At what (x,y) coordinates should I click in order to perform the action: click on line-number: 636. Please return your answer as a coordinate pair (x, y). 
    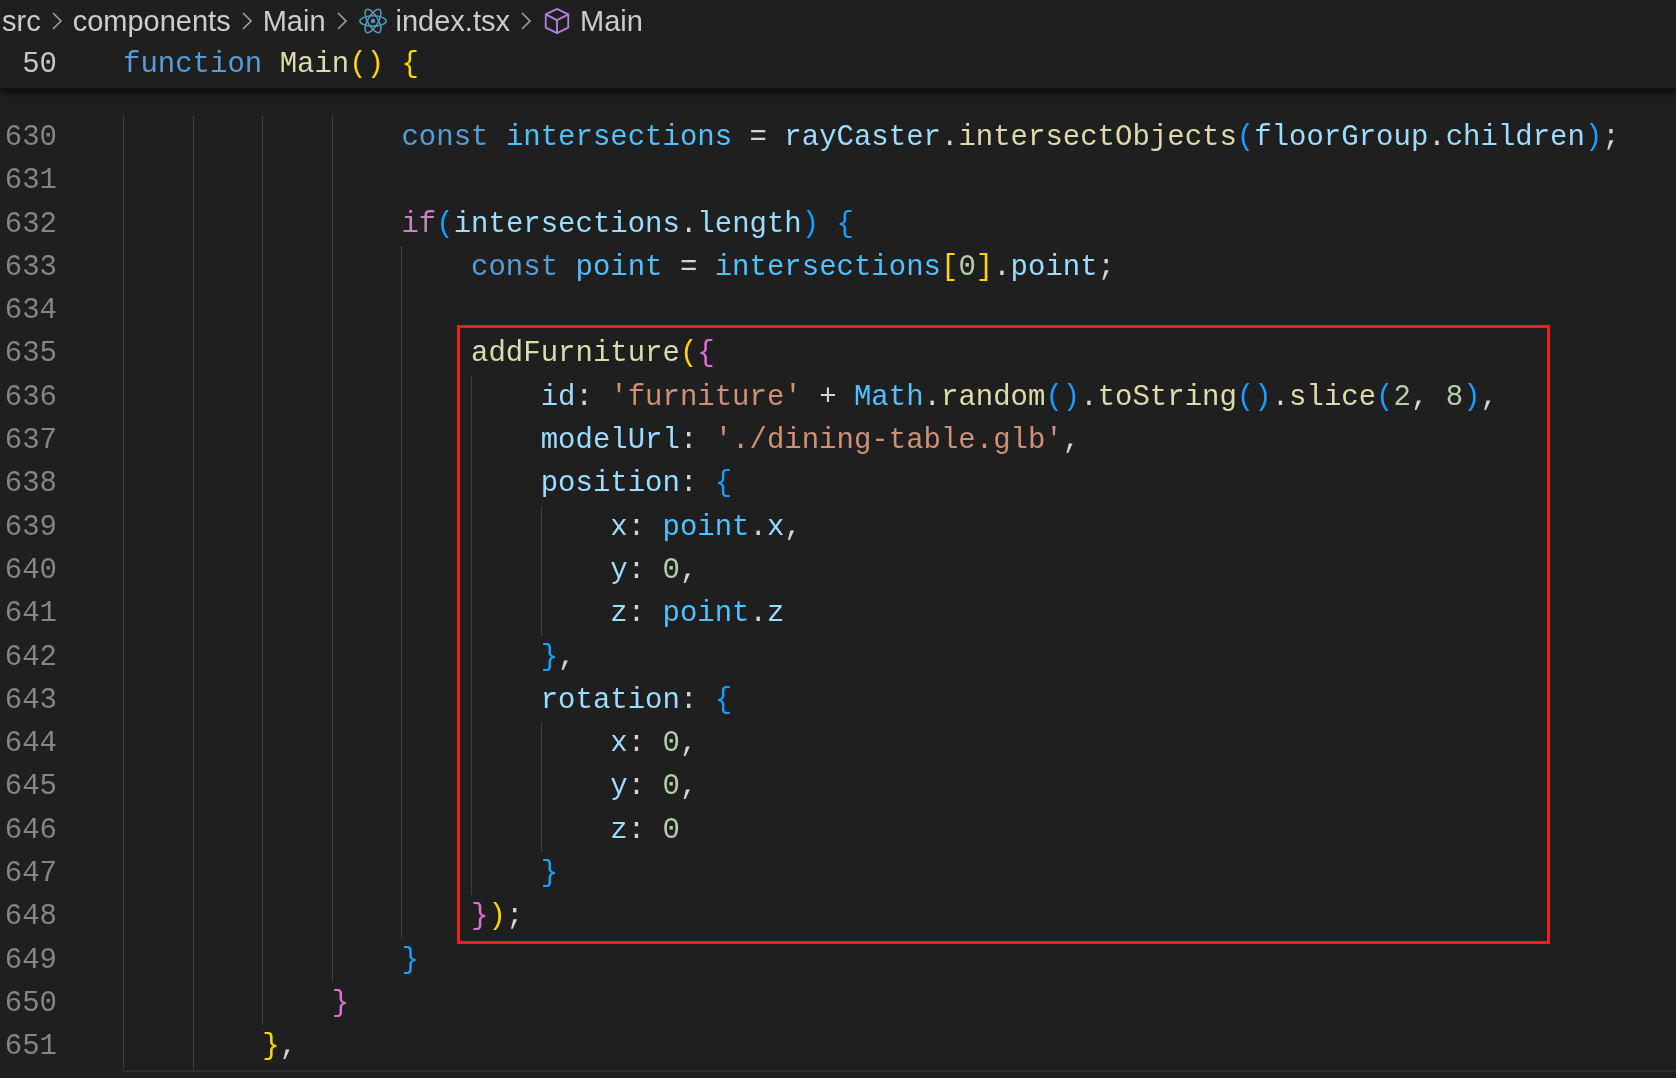
    Looking at the image, I should click on (30, 397).